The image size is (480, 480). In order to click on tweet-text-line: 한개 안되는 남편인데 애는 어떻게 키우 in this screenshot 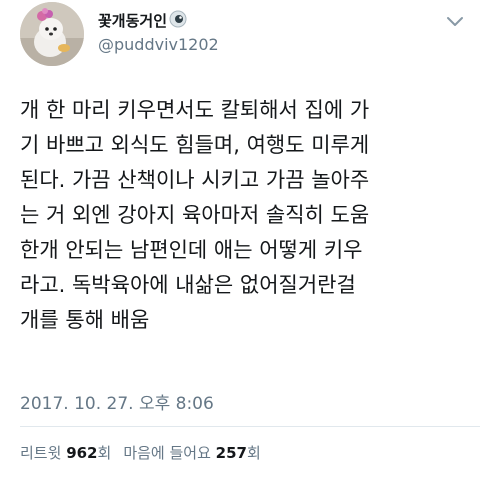, I will do `click(191, 250)`.